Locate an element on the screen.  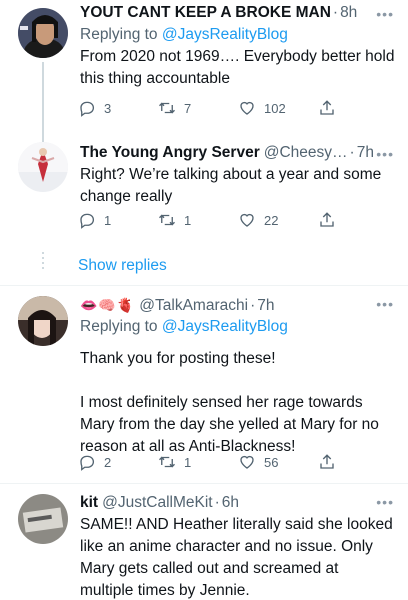
reply-count: 2 is located at coordinates (108, 462).